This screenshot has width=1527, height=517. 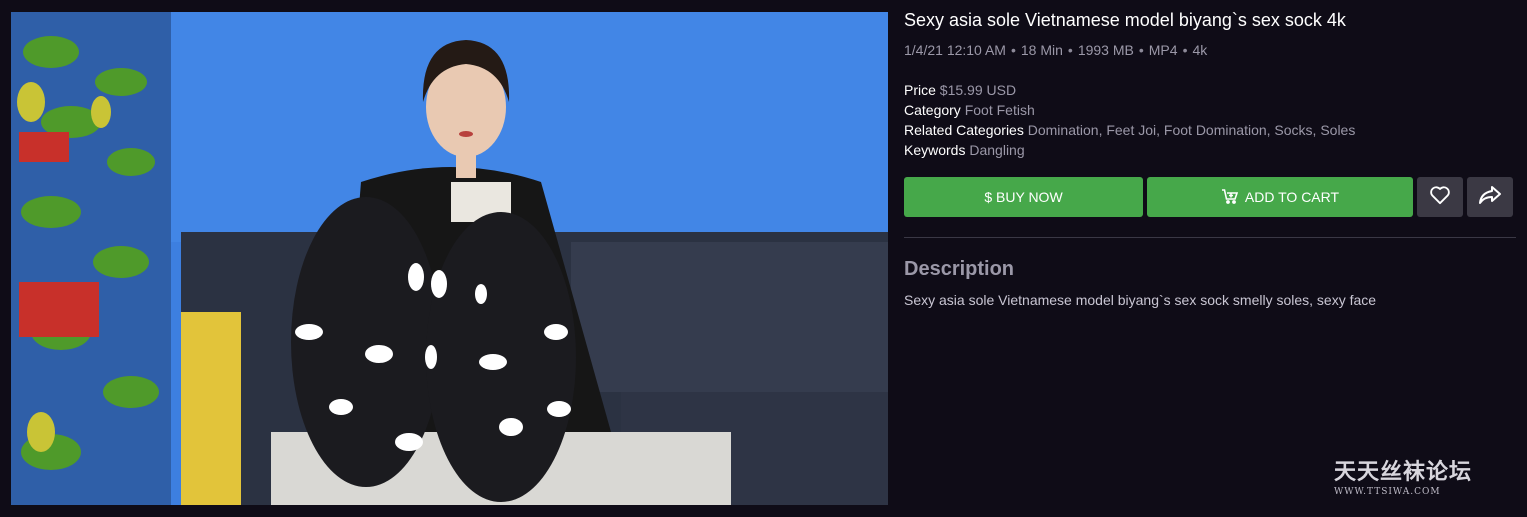 What do you see at coordinates (996, 150) in the screenshot?
I see `keyword-link: Dangling` at bounding box center [996, 150].